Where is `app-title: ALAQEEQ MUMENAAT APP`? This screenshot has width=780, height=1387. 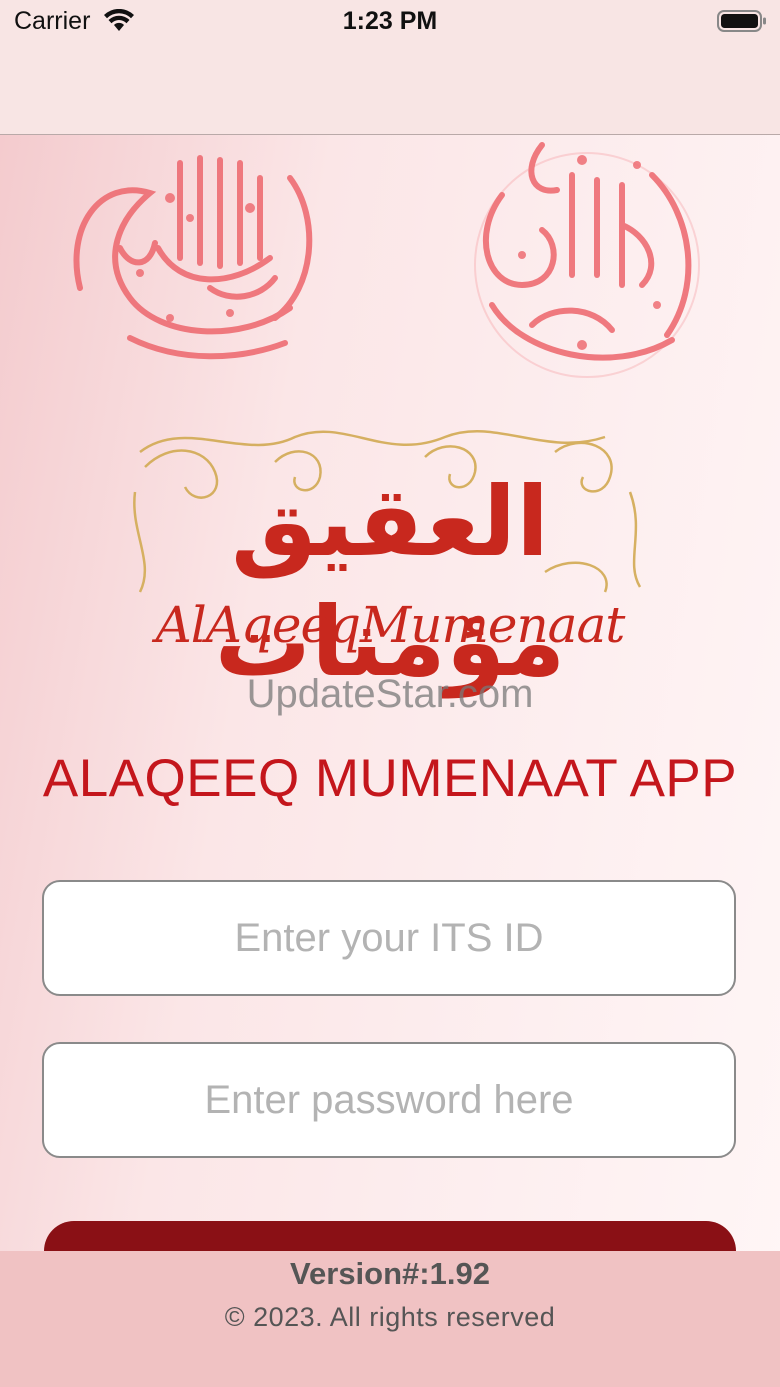 app-title: ALAQEEQ MUMENAAT APP is located at coordinates (390, 778).